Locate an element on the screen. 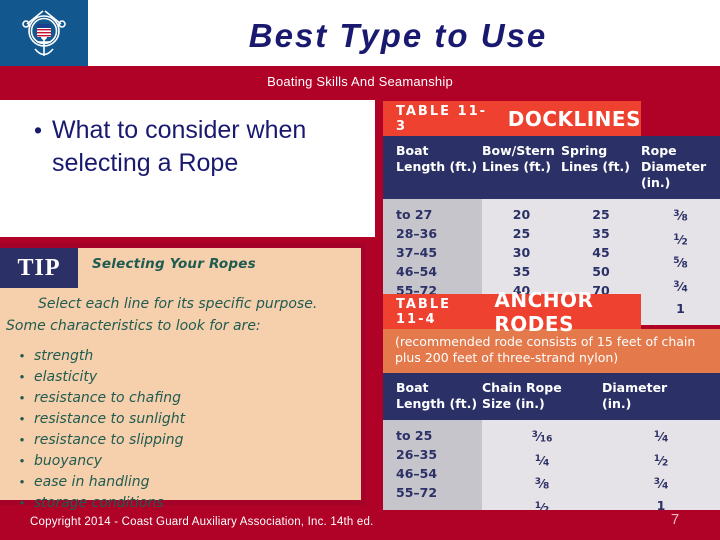 The width and height of the screenshot is (720, 540). column-header-spring-lines: Spring Lines (ft.) is located at coordinates (596, 158).